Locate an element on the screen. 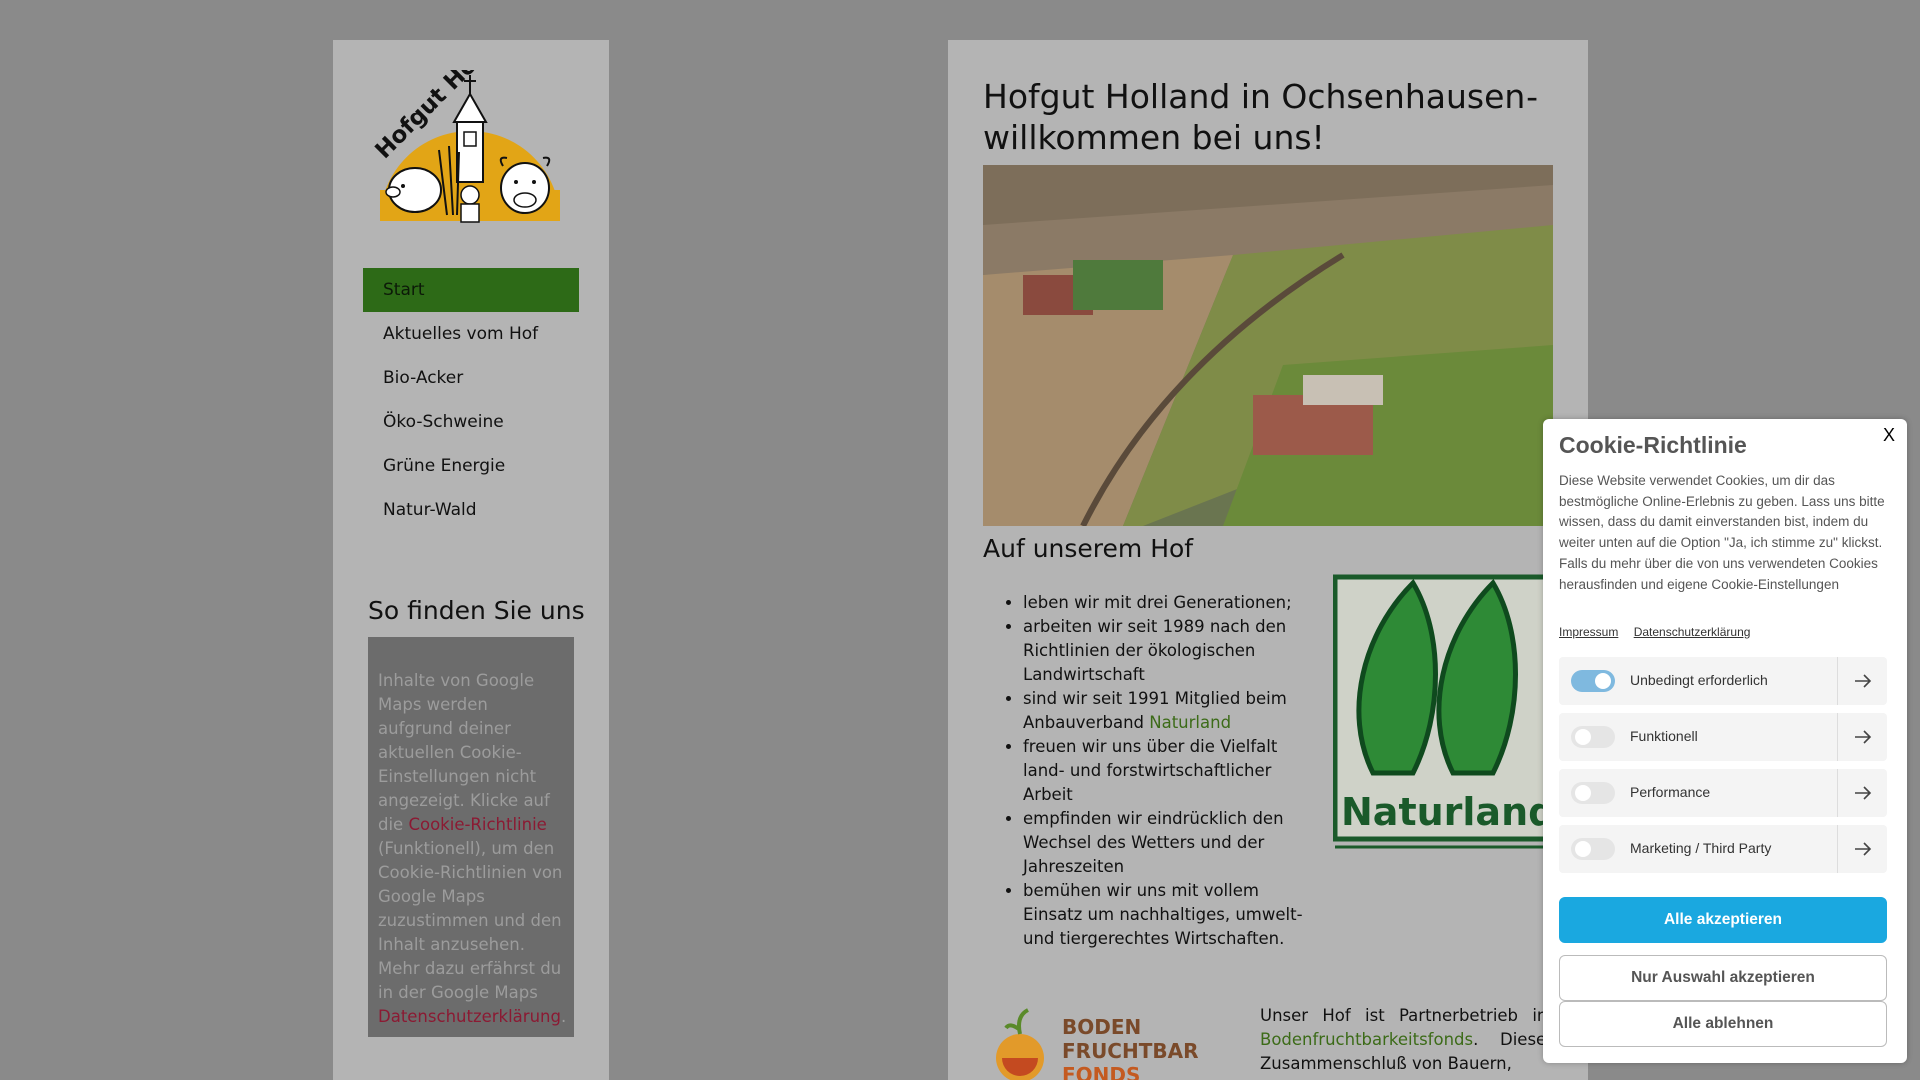 This screenshot has width=1920, height=1080. bodenfruchtbarkeitsfonds-logo: BODEN FRUCHTBARKEIT FONDS is located at coordinates (1093, 1043).